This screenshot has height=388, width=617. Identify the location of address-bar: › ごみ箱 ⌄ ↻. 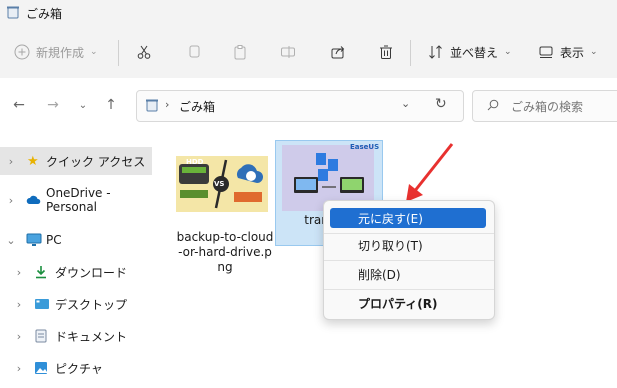
(300, 106).